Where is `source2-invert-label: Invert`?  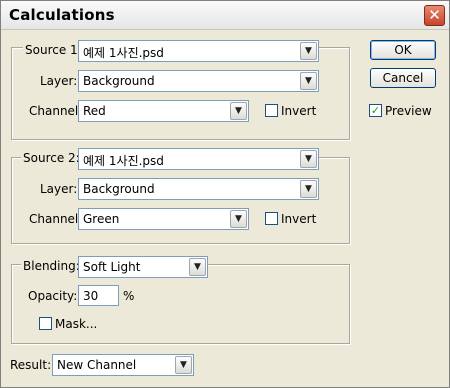
source2-invert-label: Invert is located at coordinates (298, 219).